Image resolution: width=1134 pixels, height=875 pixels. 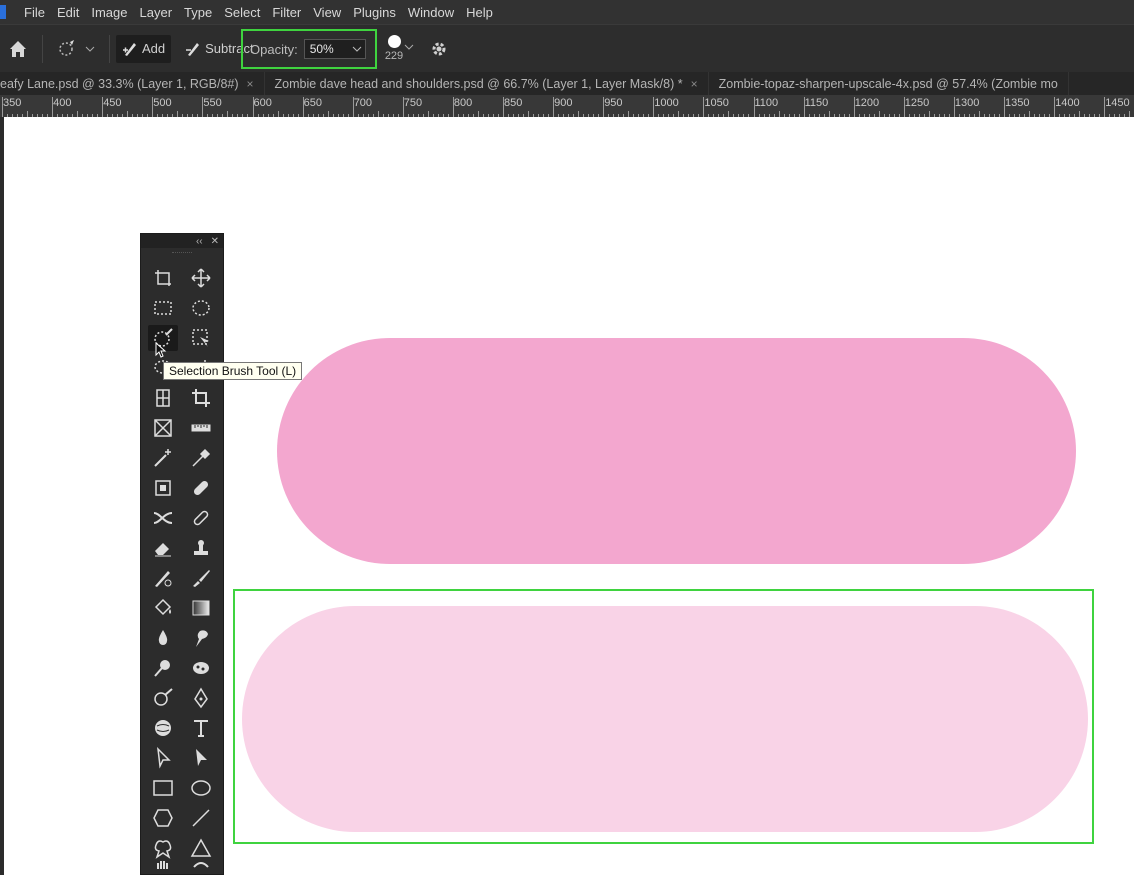 I want to click on eyedropper-icon, so click(x=201, y=457).